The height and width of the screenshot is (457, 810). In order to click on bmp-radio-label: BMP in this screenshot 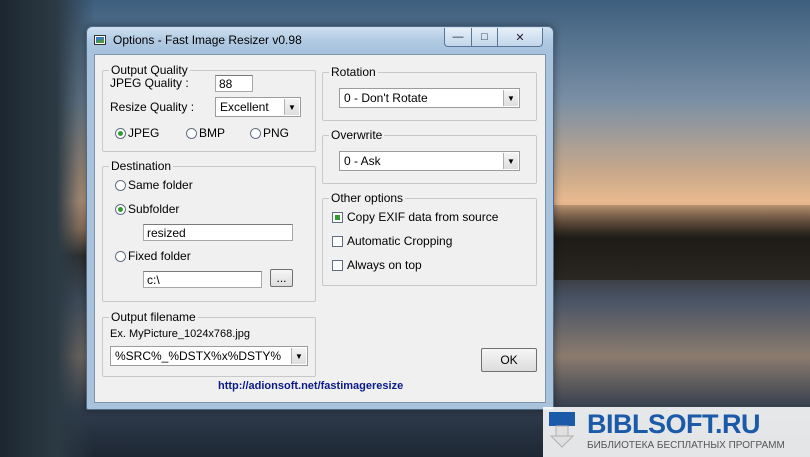, I will do `click(212, 133)`.